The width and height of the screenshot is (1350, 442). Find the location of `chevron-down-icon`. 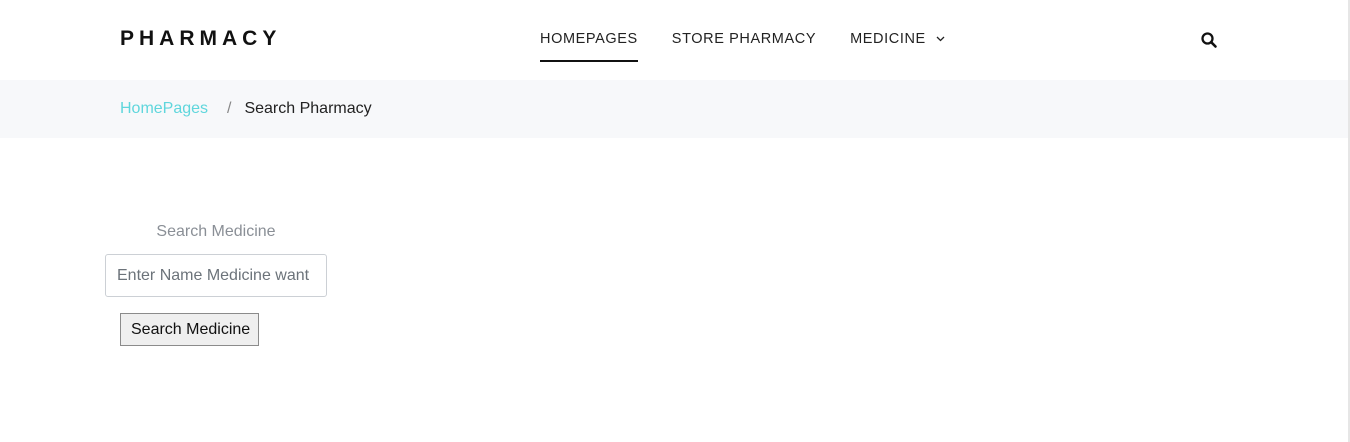

chevron-down-icon is located at coordinates (940, 38).